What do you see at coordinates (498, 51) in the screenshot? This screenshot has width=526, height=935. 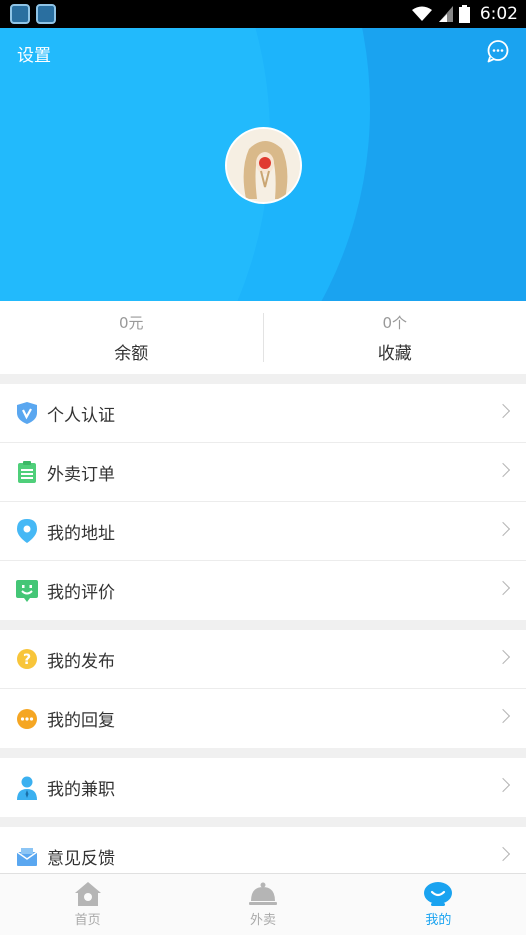 I see `message-icon` at bounding box center [498, 51].